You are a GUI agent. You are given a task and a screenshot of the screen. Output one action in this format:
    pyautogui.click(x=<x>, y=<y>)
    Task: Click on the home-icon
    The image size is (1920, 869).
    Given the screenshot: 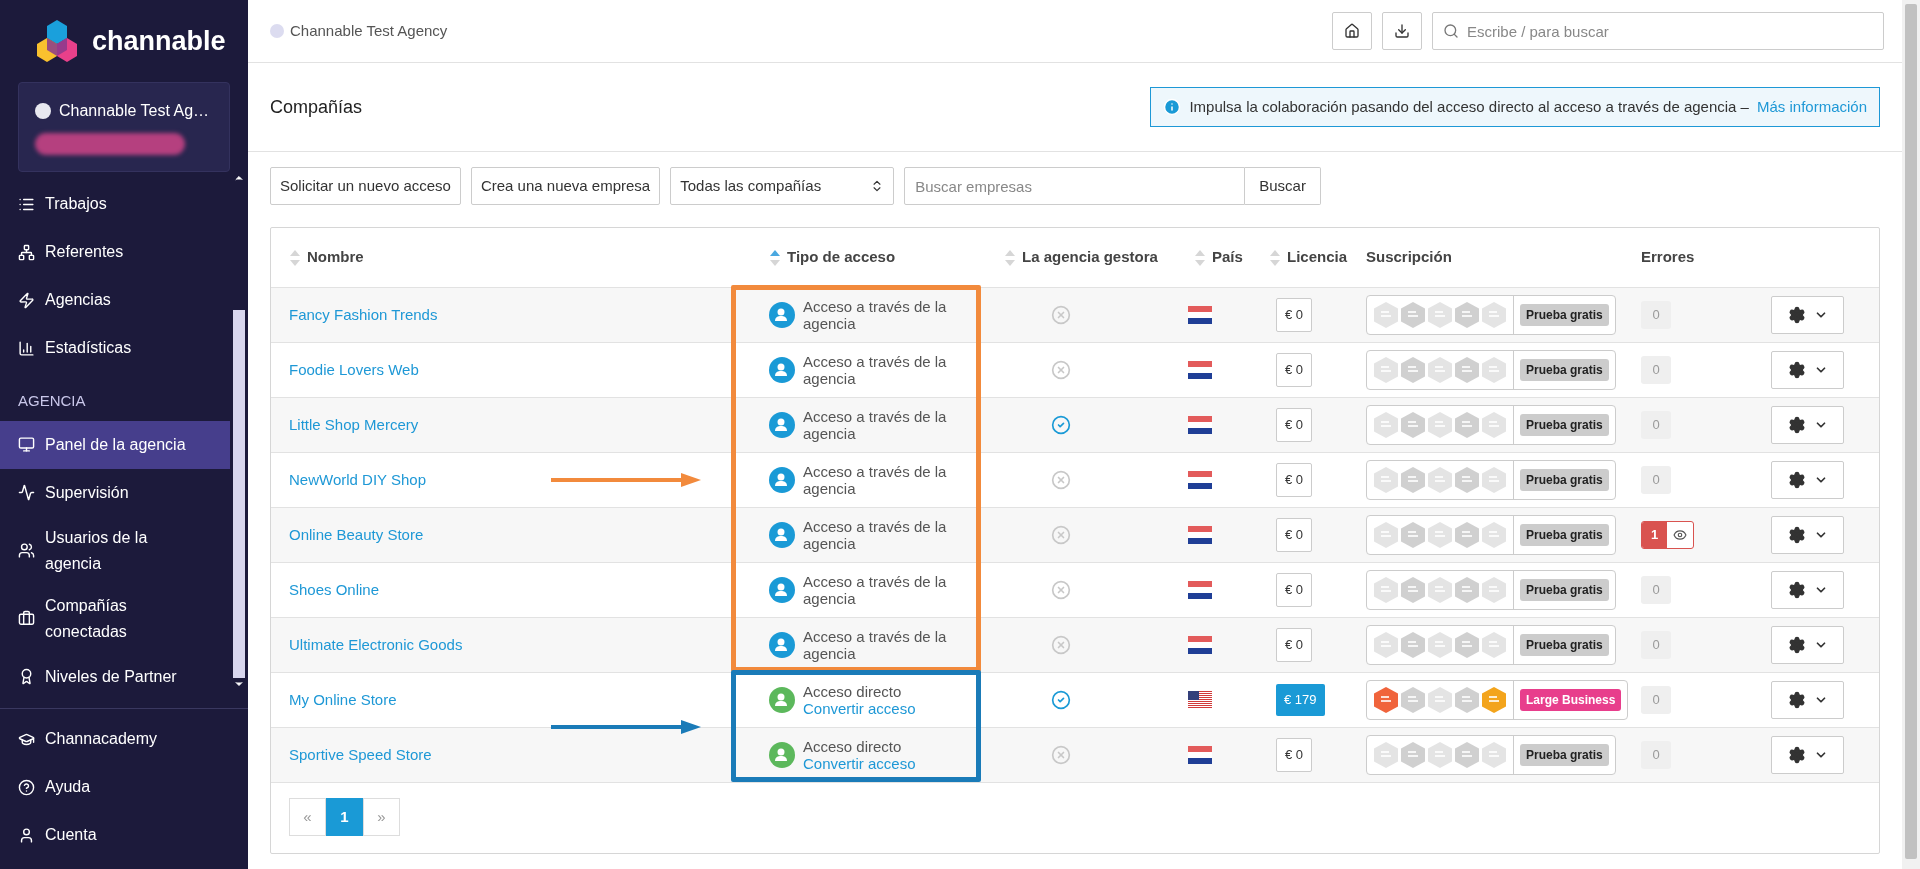 What is the action you would take?
    pyautogui.click(x=1352, y=31)
    